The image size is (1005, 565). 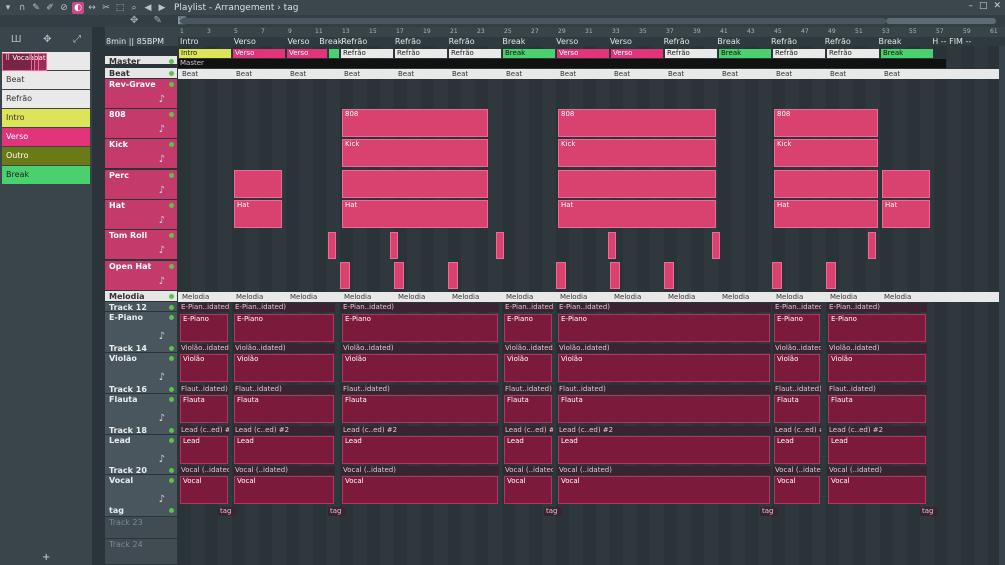 What do you see at coordinates (120, 8) in the screenshot?
I see `select-tool-icon: ⬚` at bounding box center [120, 8].